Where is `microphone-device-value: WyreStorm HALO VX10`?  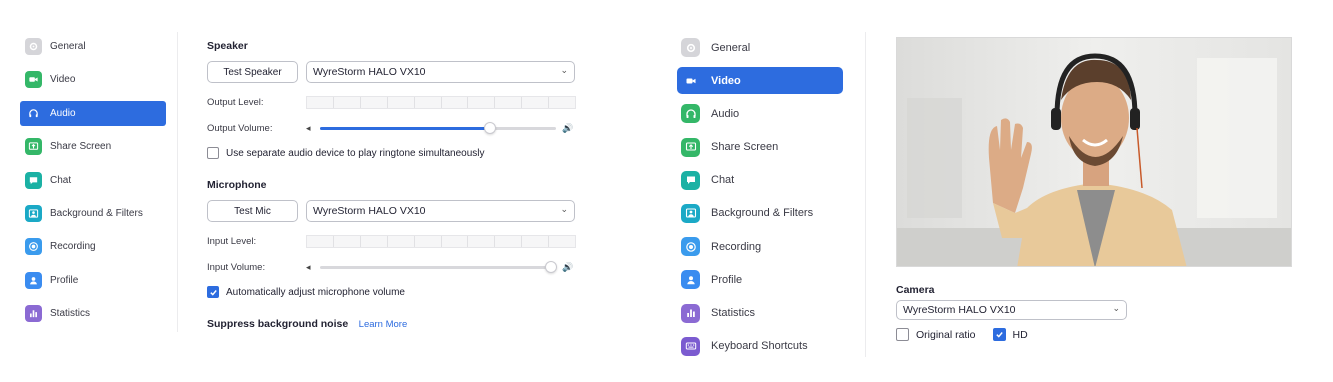
microphone-device-value: WyreStorm HALO VX10 is located at coordinates (369, 211).